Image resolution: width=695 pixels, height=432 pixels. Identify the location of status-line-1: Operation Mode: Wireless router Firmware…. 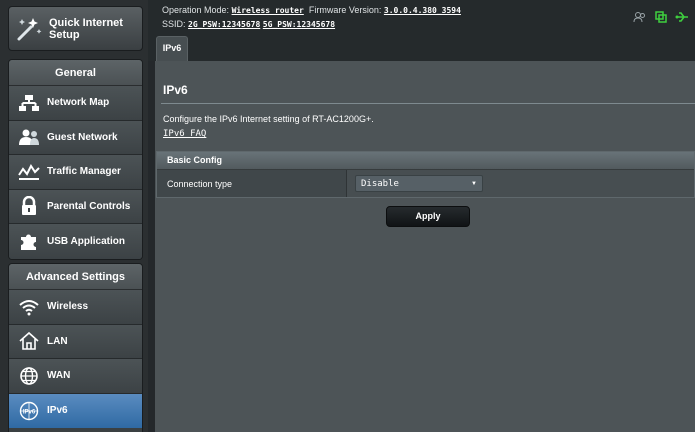
(311, 10).